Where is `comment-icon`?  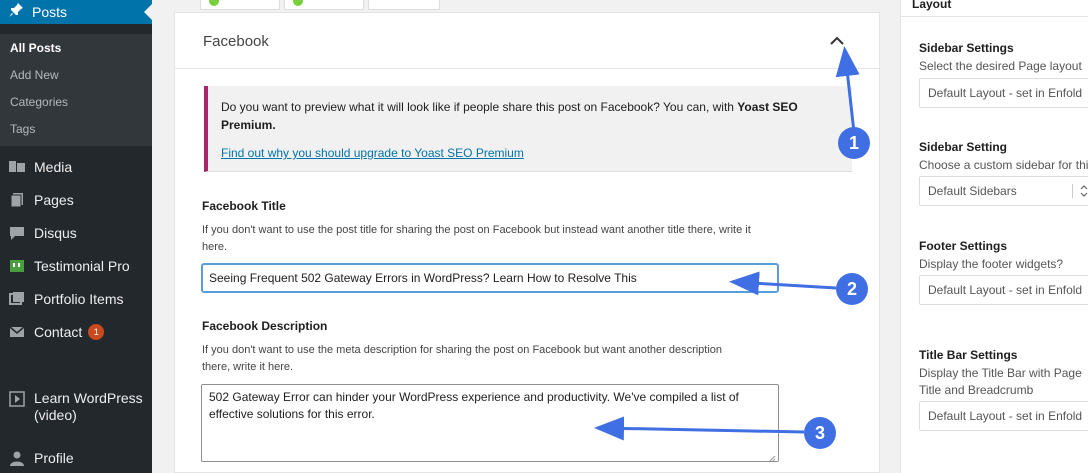 comment-icon is located at coordinates (17, 233).